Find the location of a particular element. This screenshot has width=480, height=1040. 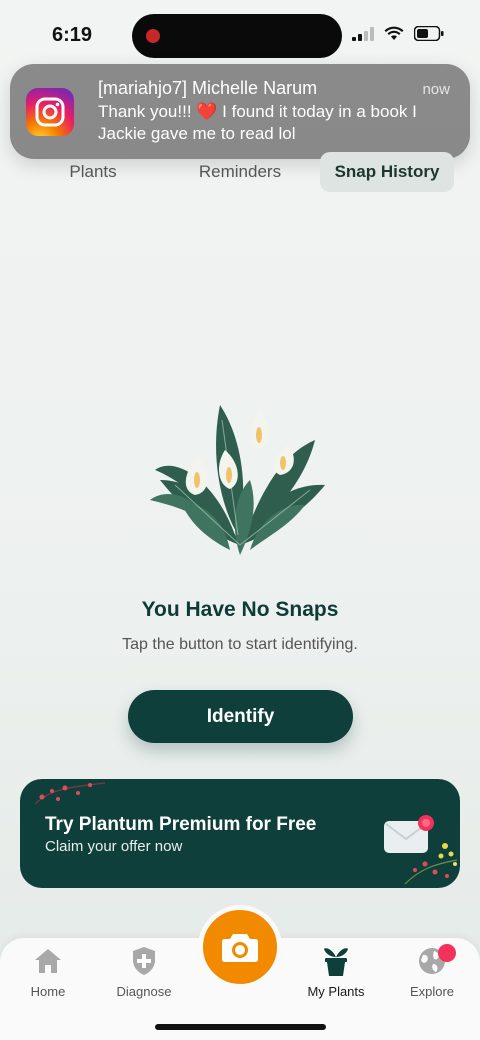

nav-home: Home is located at coordinates (48, 971).